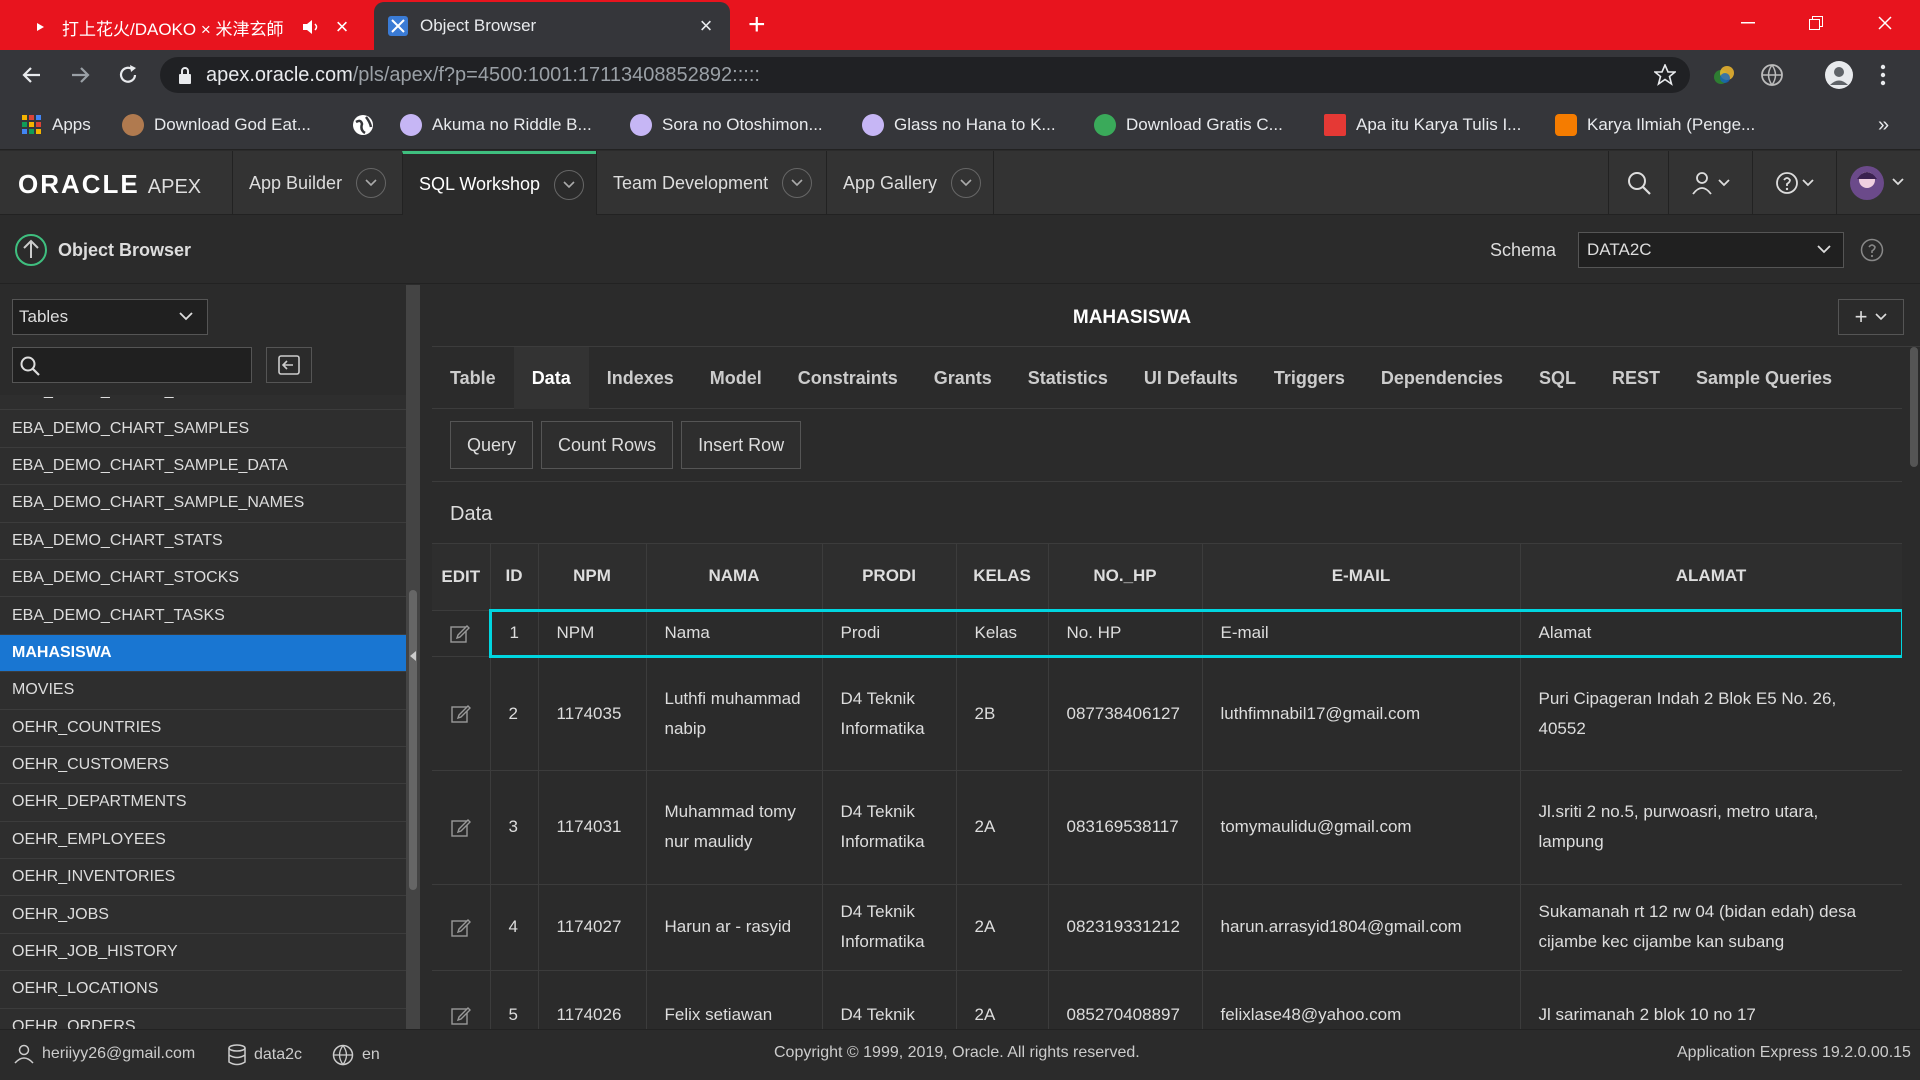 The width and height of the screenshot is (1920, 1080). Describe the element at coordinates (514, 577) in the screenshot. I see `column-header: ID` at that location.